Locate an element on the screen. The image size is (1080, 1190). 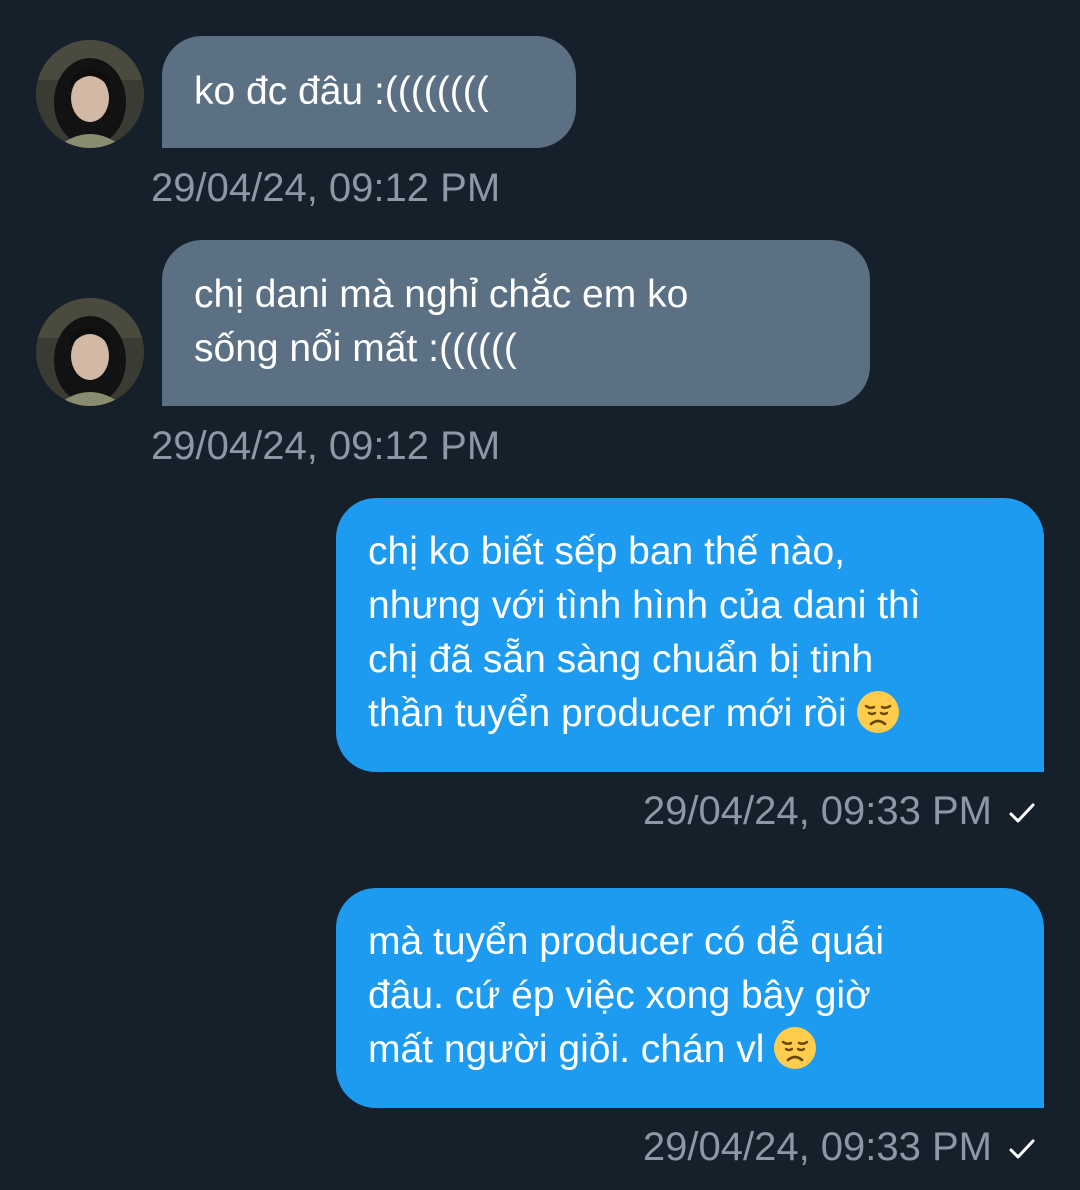
message-text: mất người giỏi. chán vl is located at coordinates (566, 1049).